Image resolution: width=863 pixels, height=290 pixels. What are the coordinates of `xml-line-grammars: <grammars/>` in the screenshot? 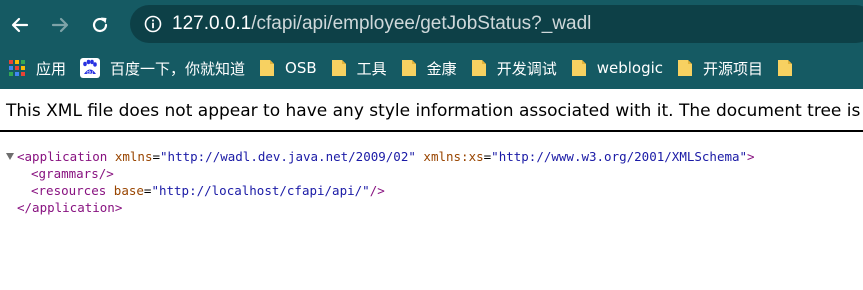 It's located at (431, 173).